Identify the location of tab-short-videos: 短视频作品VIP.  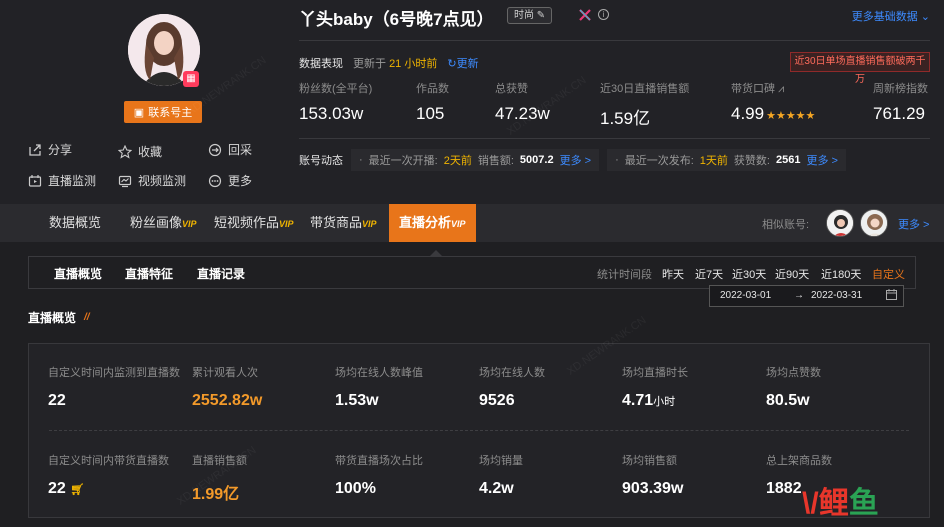
(254, 223).